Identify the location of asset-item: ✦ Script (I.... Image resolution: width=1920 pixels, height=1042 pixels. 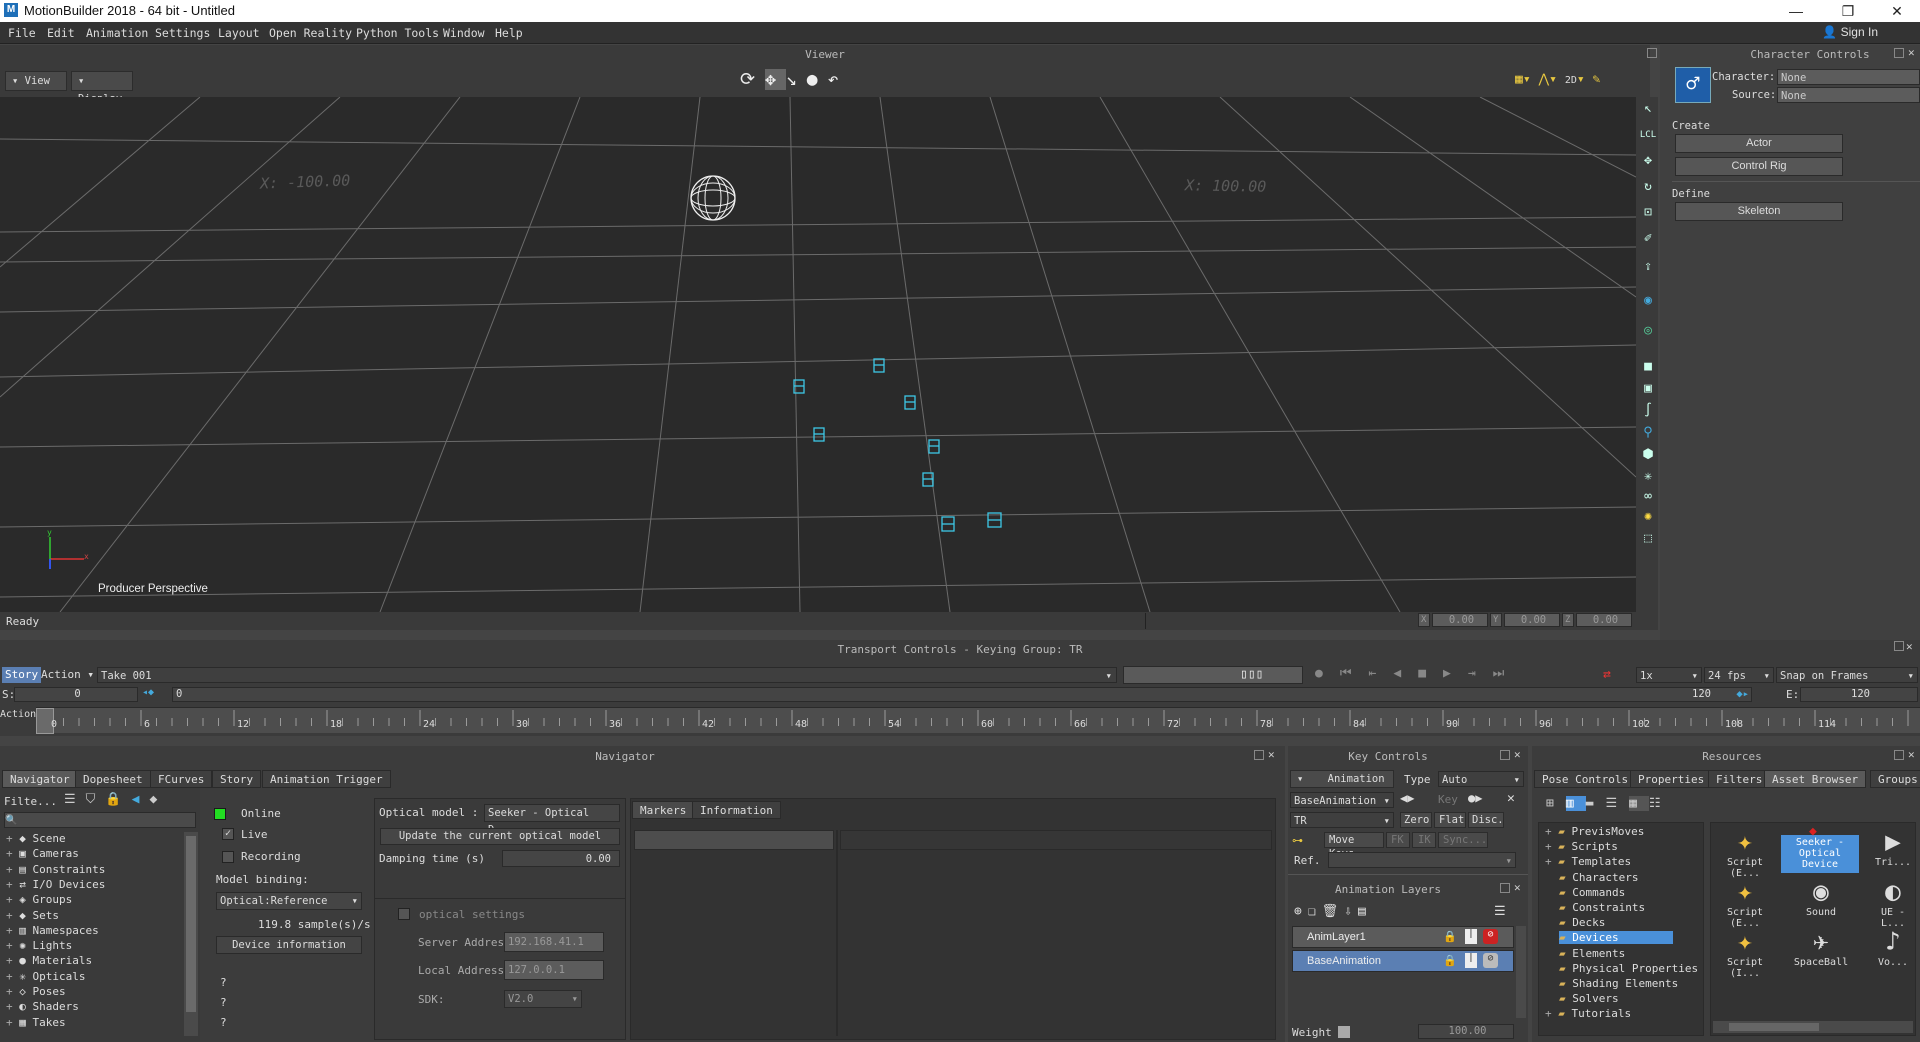
(1745, 953).